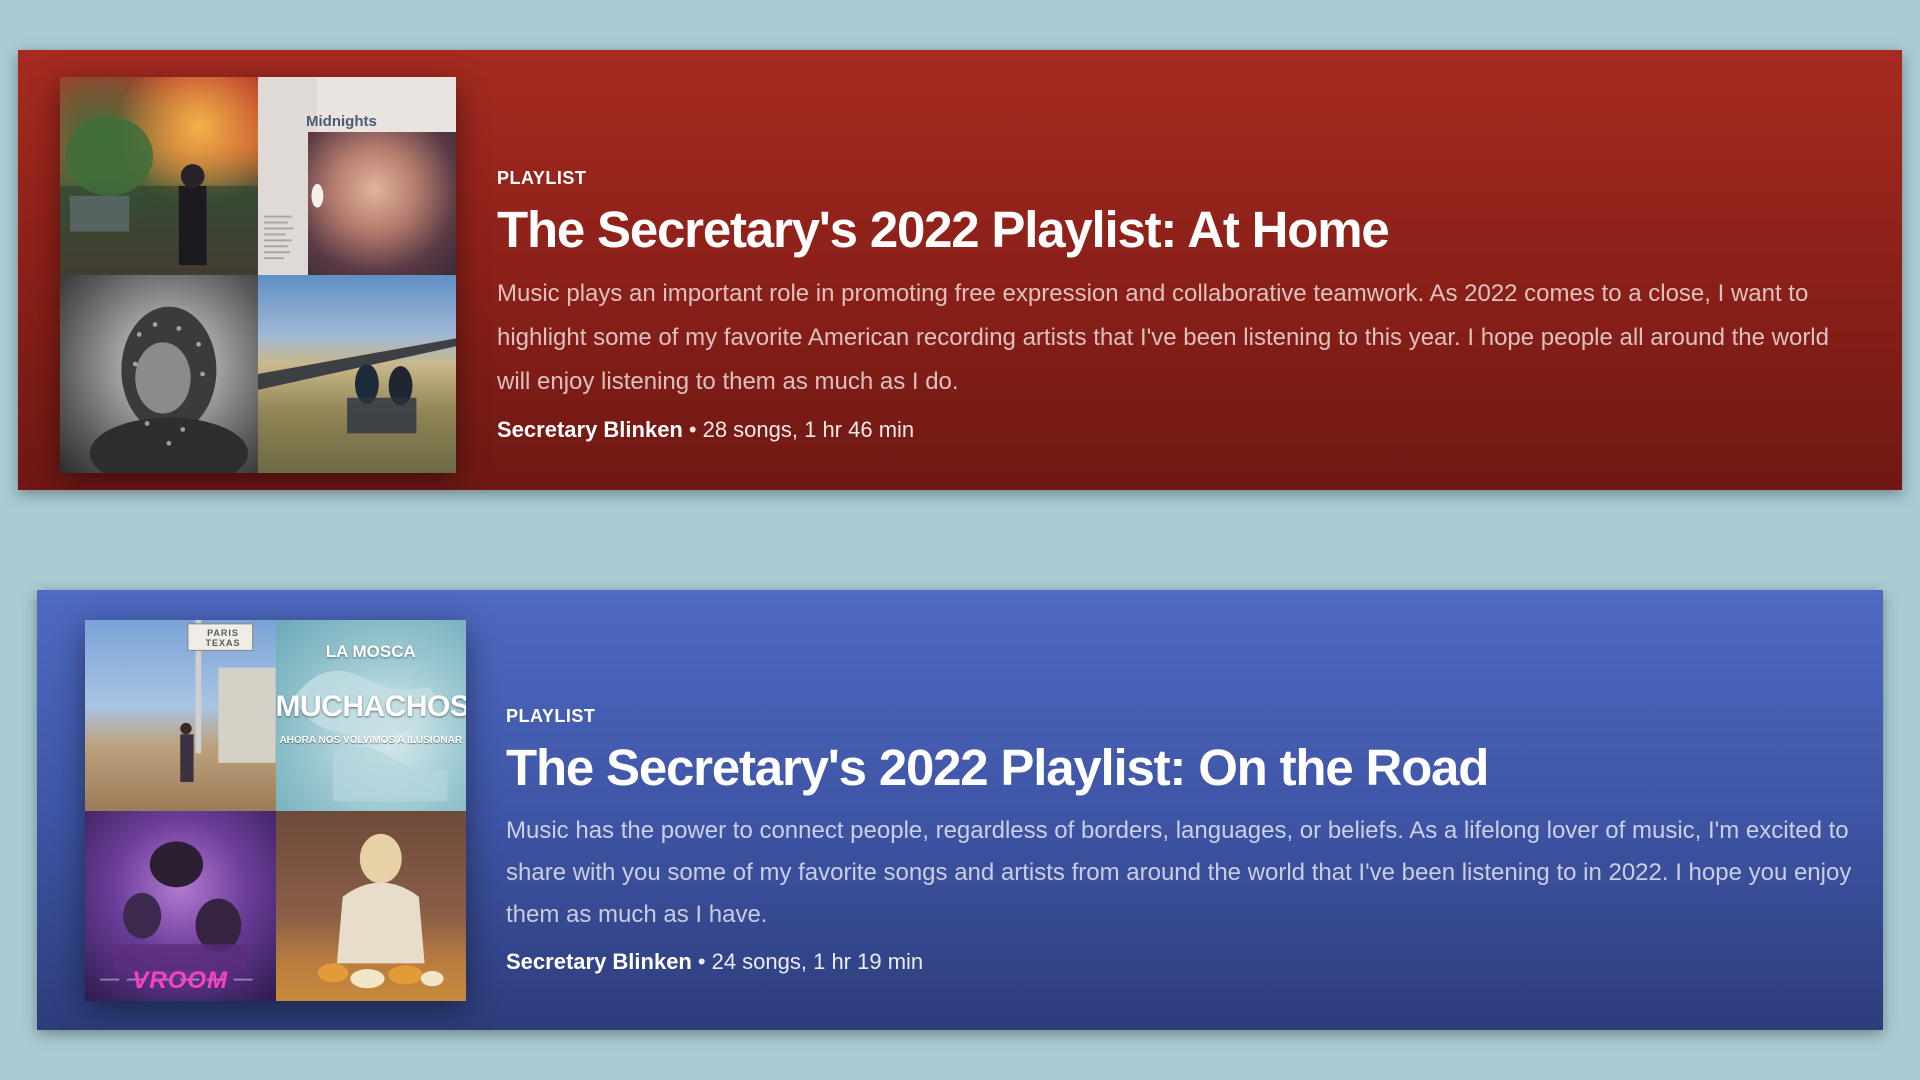 This screenshot has height=1080, width=1920. I want to click on playlist-cover-mosaic: Midnights, so click(258, 275).